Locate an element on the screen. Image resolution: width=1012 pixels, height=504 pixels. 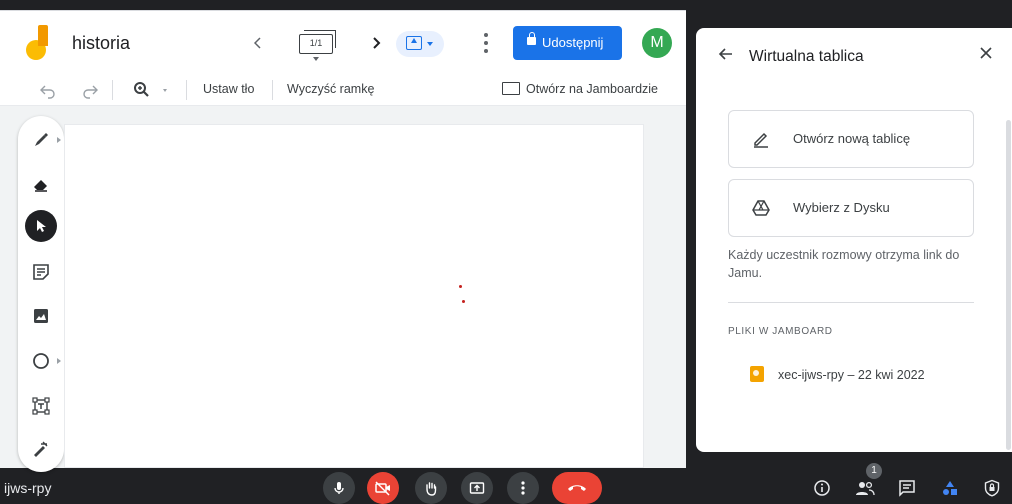
section-heading: PLIKI W JAMBOARD is located at coordinates (780, 331).